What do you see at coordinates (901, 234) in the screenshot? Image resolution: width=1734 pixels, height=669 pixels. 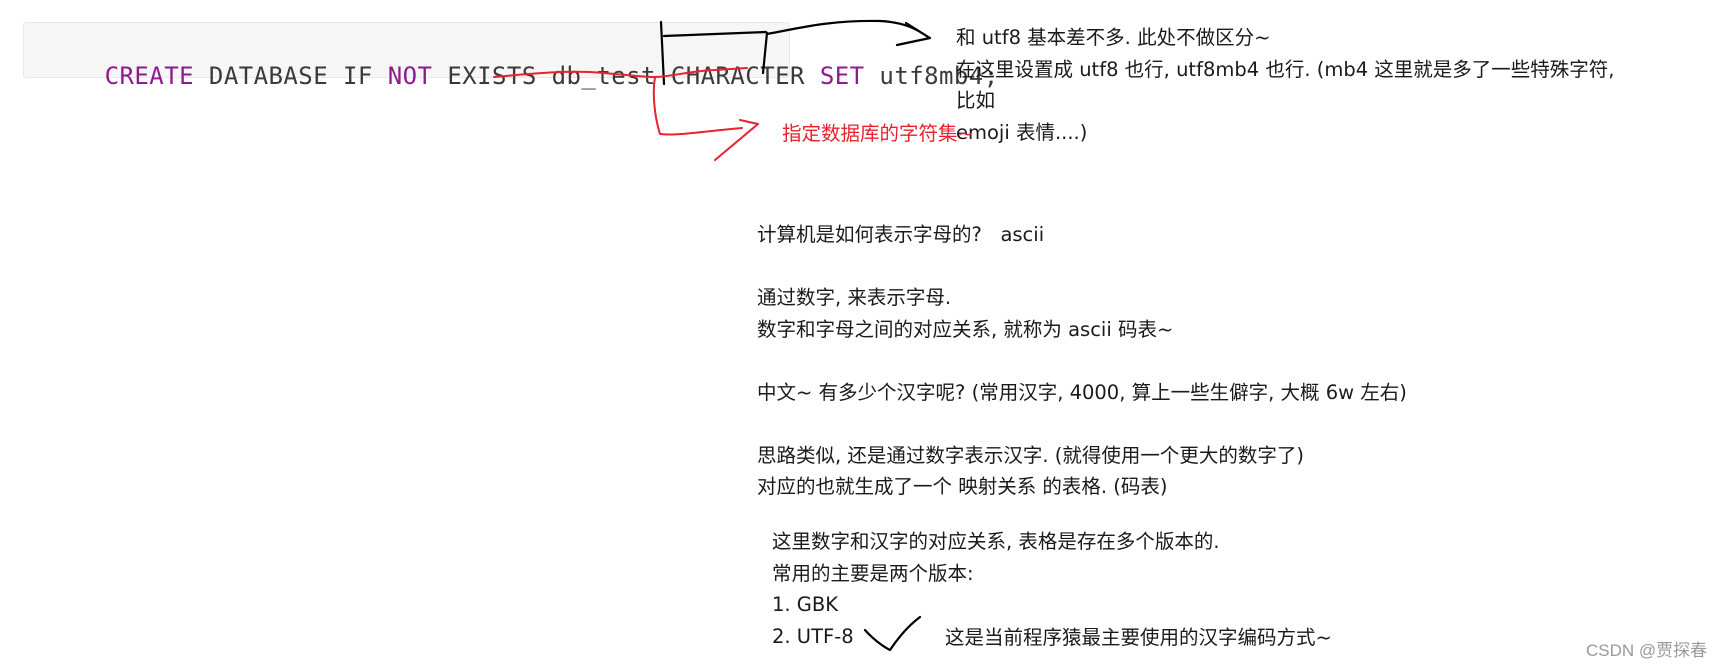 I see `text-line: 计算机是如何表示字母的? ascii` at bounding box center [901, 234].